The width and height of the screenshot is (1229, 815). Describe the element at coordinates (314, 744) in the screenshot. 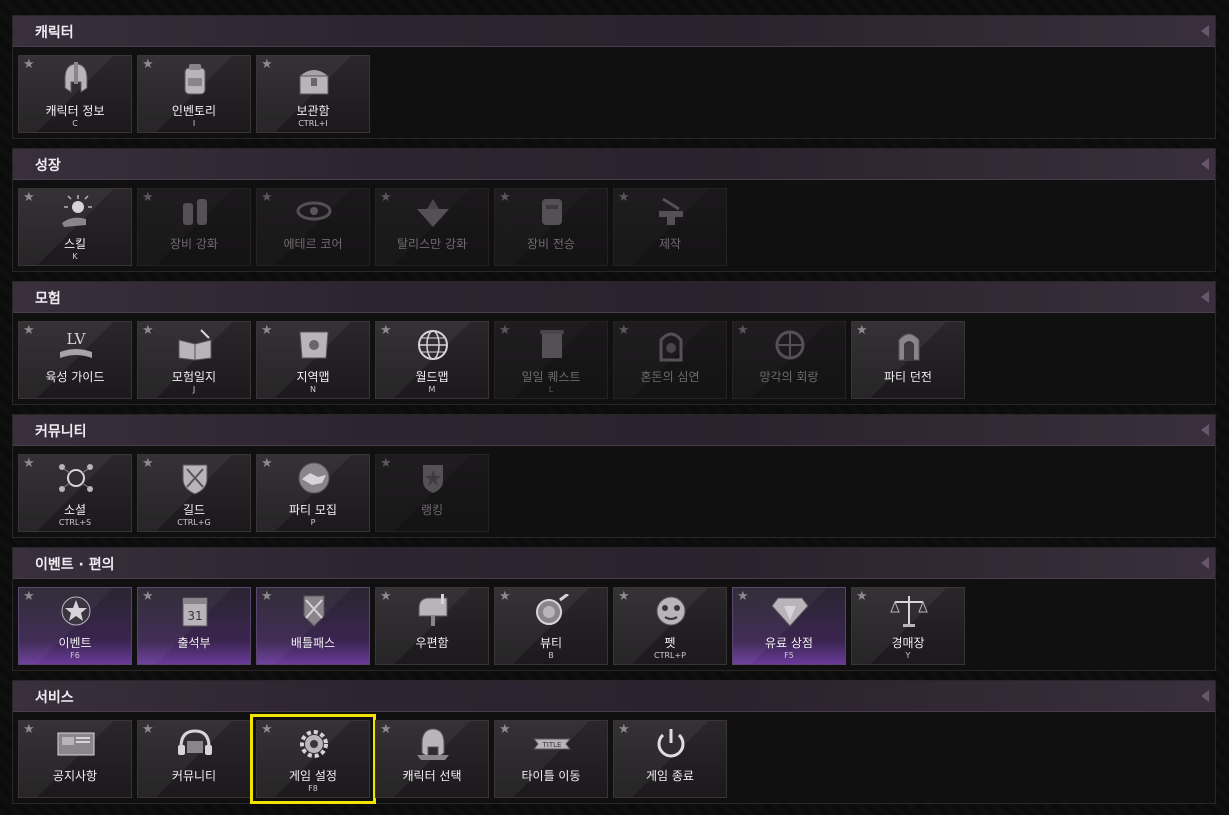

I see `gear-icon` at that location.